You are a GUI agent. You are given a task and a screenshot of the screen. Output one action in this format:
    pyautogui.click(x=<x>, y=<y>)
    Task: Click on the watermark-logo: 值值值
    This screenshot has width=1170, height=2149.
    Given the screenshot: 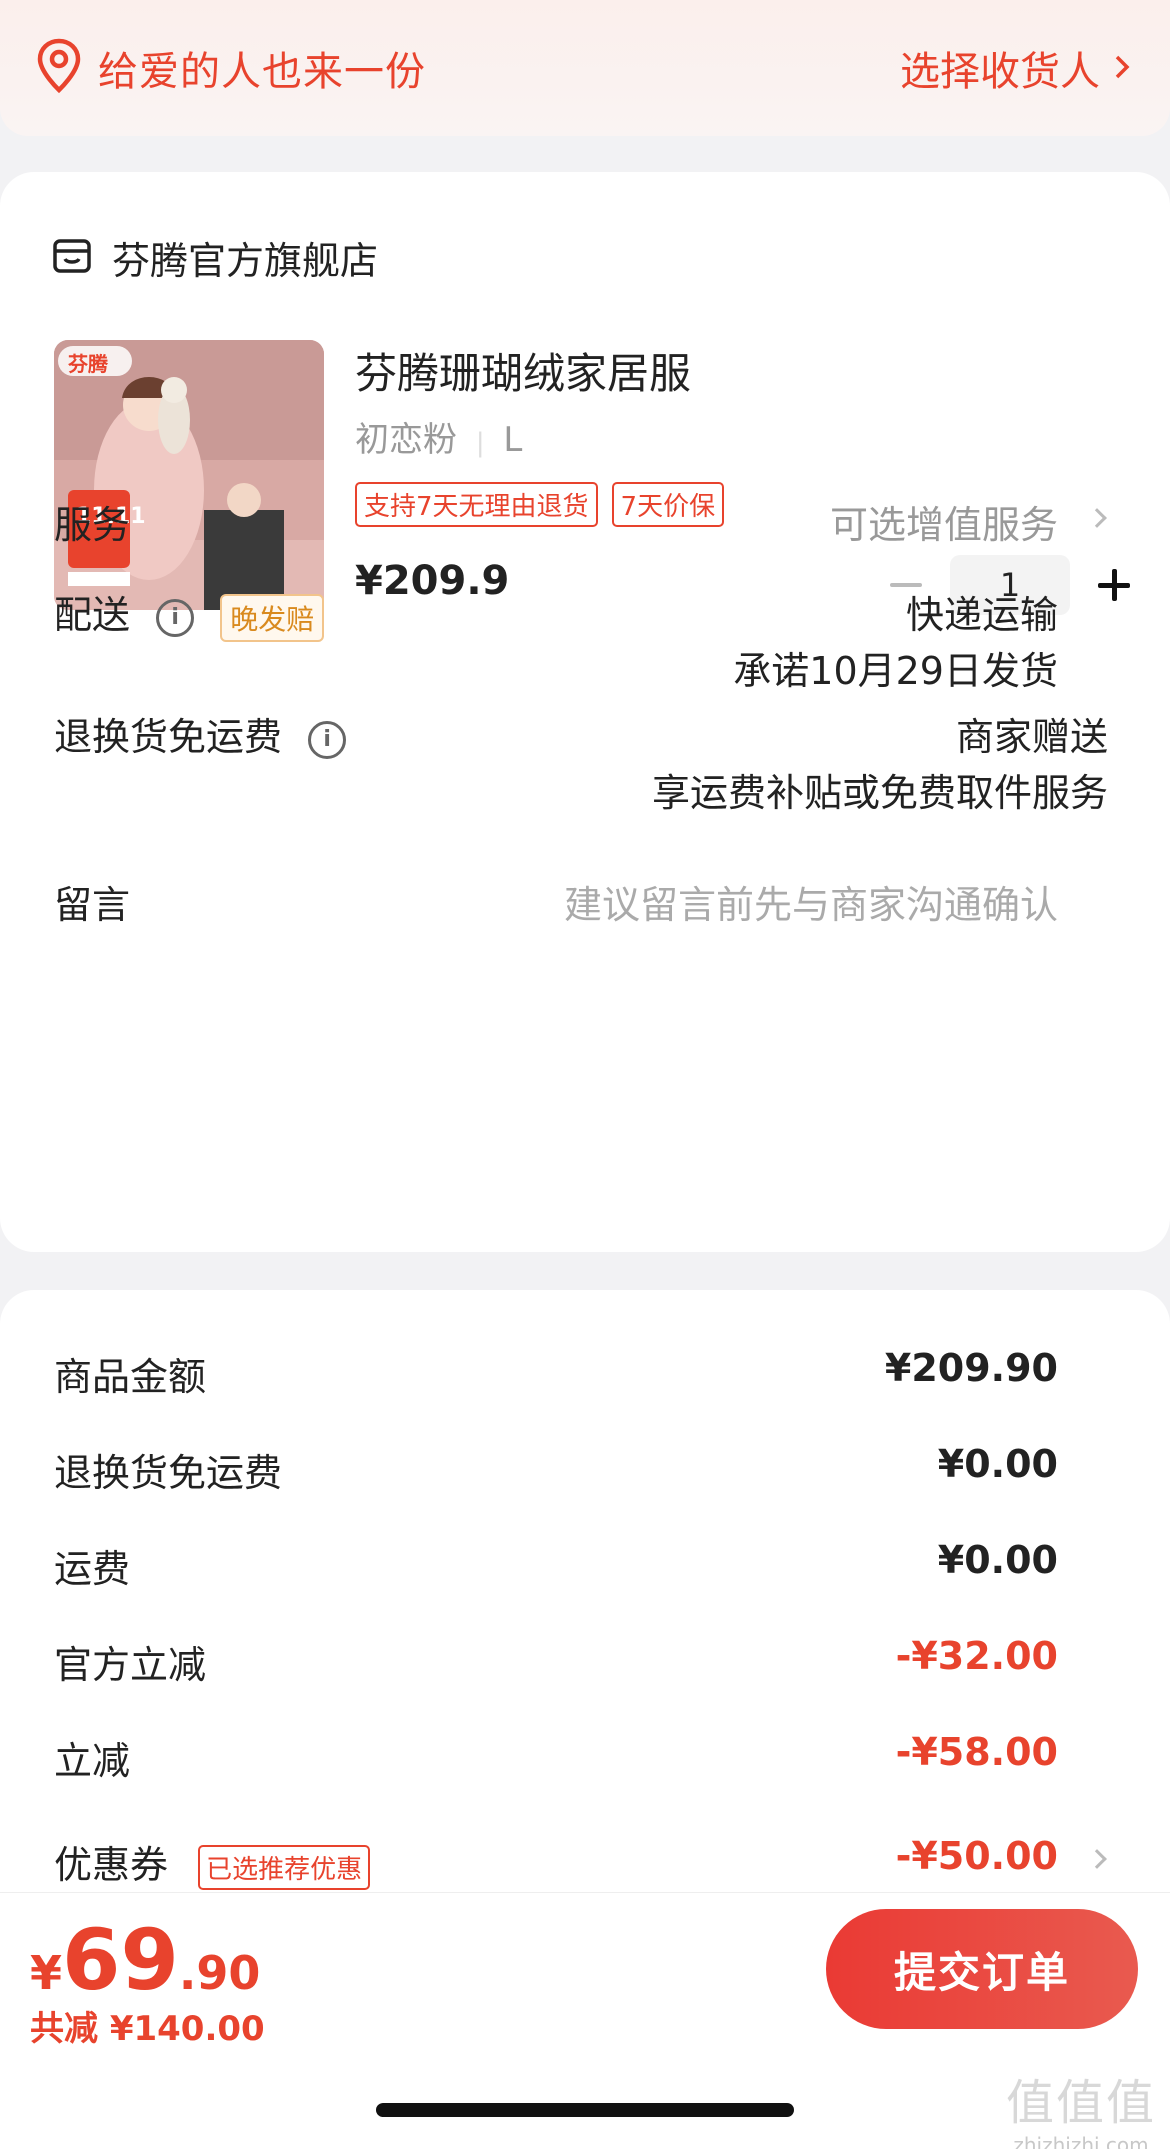 What is the action you would take?
    pyautogui.click(x=1080, y=2103)
    